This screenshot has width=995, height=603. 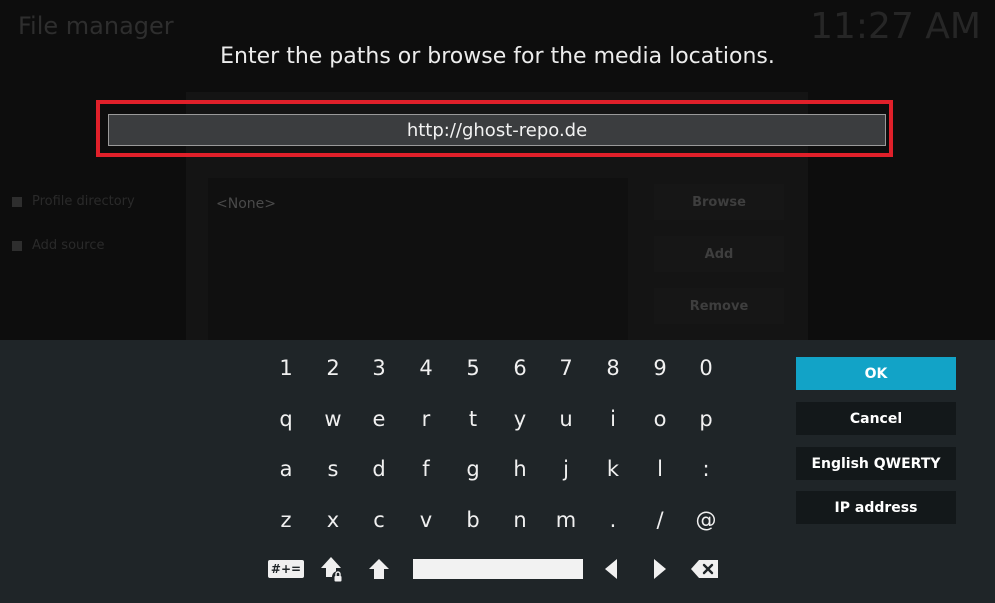 I want to click on list-placeholder: <None>, so click(x=246, y=204).